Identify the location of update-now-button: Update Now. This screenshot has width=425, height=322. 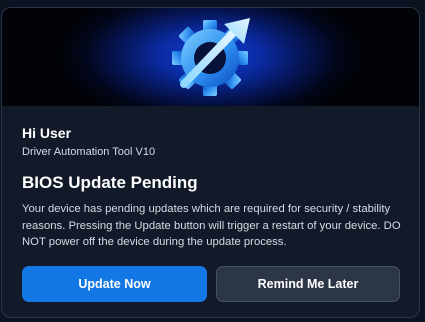
(114, 284).